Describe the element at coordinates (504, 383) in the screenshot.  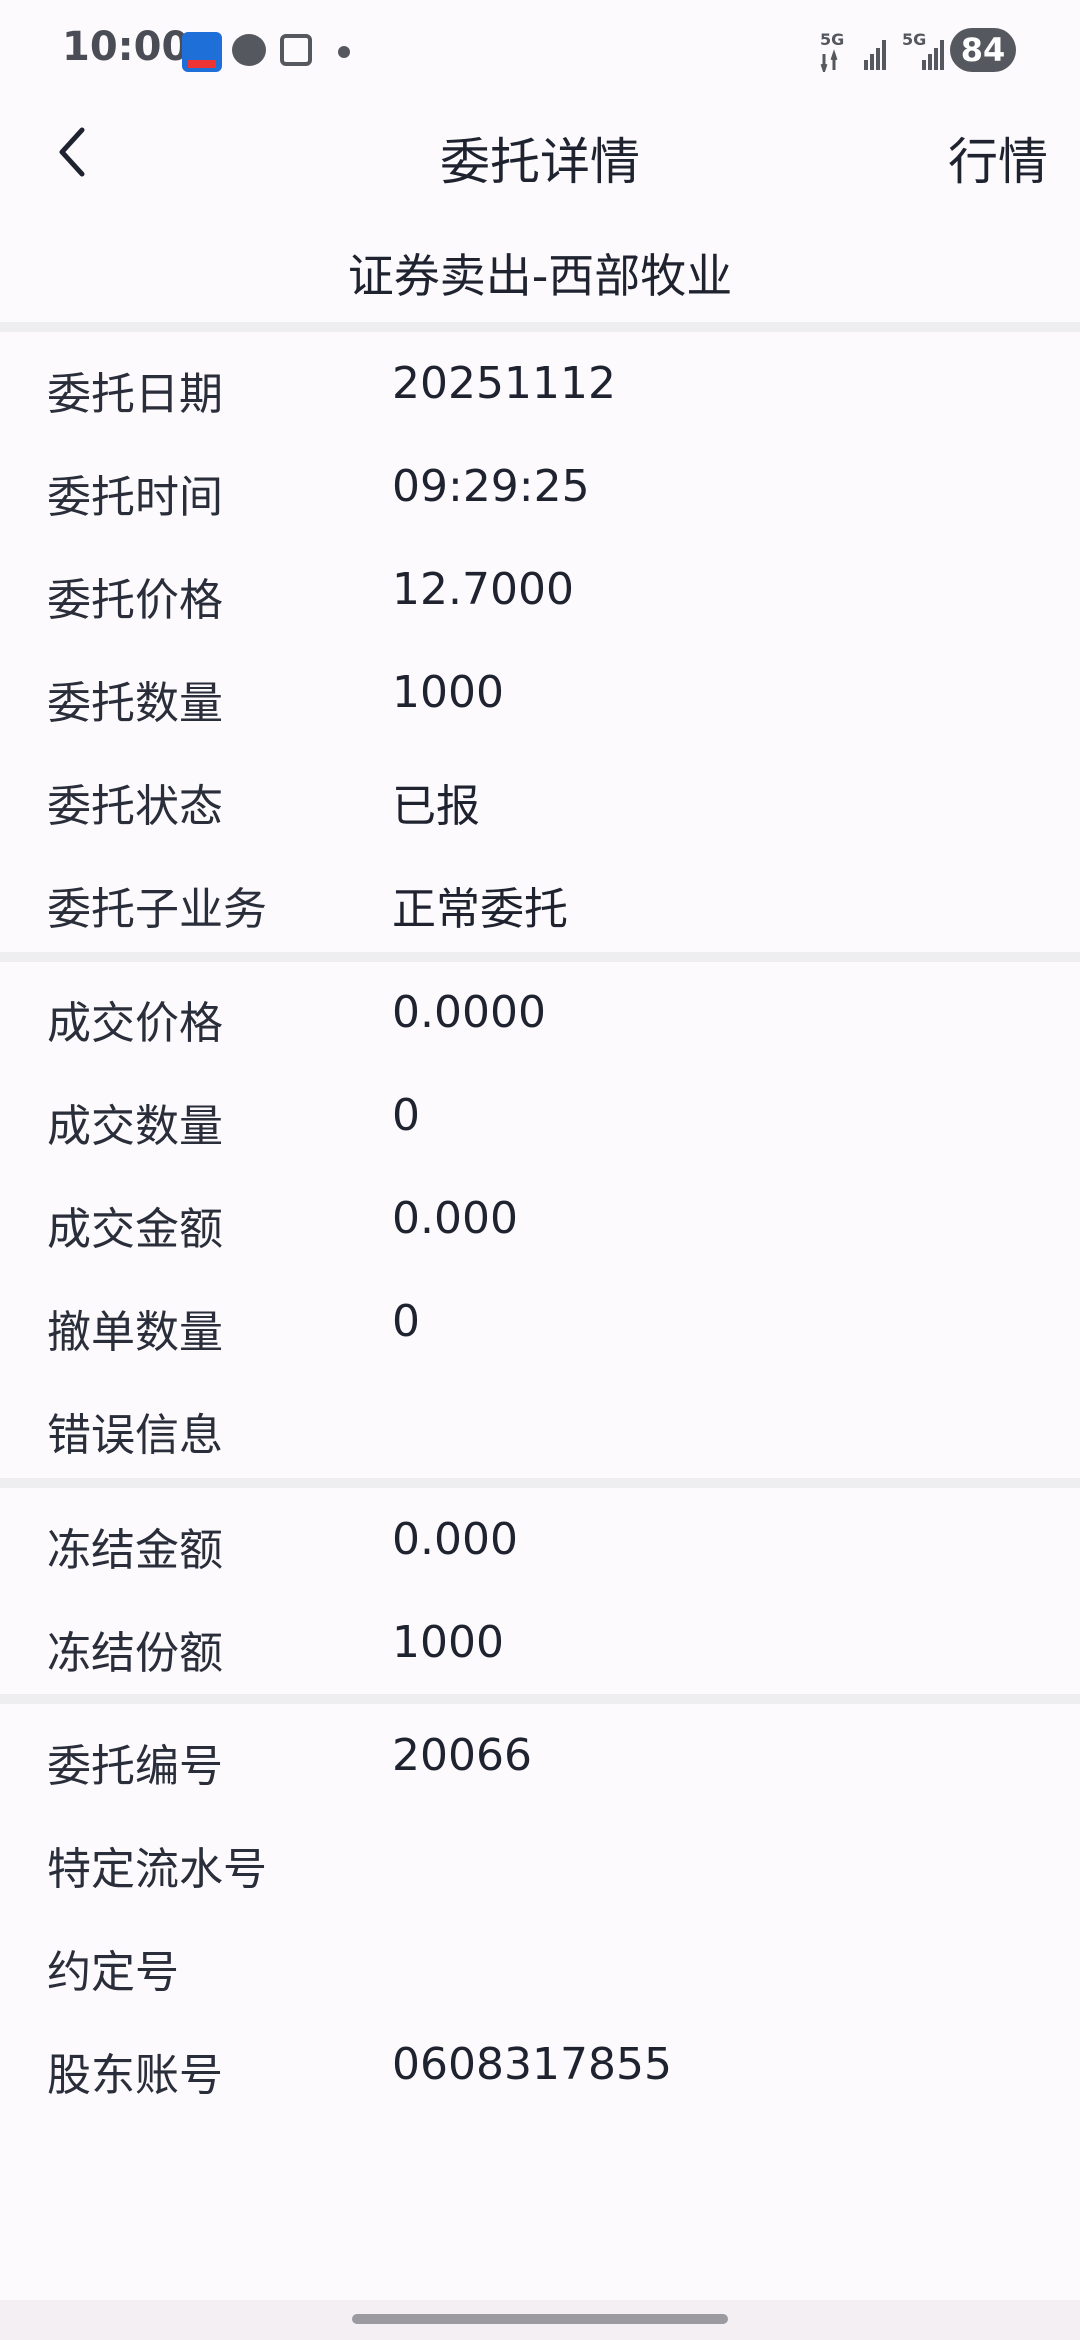
I see `row-value: 20251112` at that location.